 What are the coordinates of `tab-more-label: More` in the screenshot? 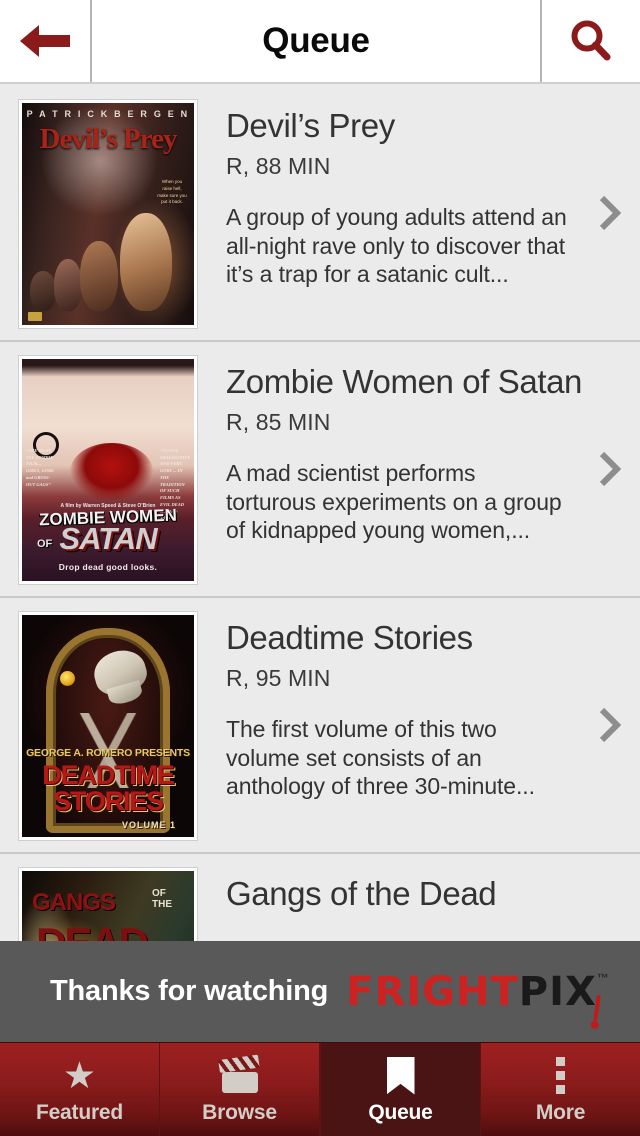 It's located at (560, 1112).